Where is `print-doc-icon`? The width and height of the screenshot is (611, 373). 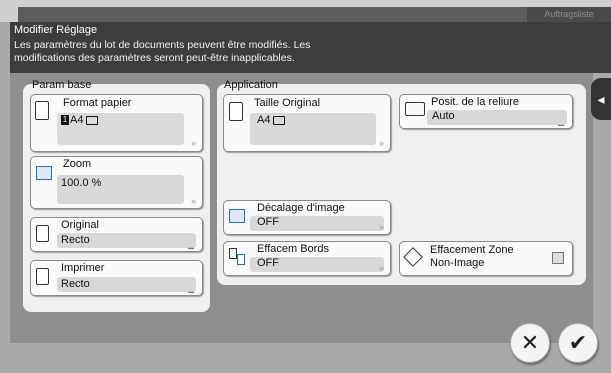 print-doc-icon is located at coordinates (42, 276).